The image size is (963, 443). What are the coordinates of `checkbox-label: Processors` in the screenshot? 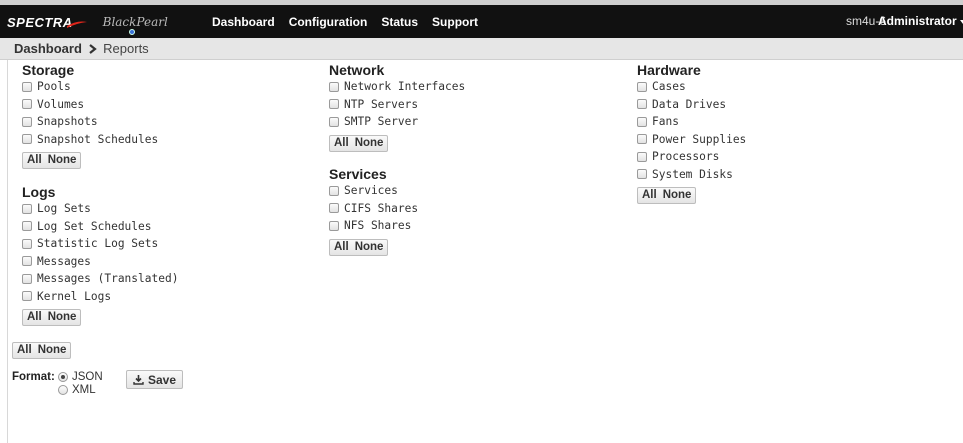 It's located at (686, 157).